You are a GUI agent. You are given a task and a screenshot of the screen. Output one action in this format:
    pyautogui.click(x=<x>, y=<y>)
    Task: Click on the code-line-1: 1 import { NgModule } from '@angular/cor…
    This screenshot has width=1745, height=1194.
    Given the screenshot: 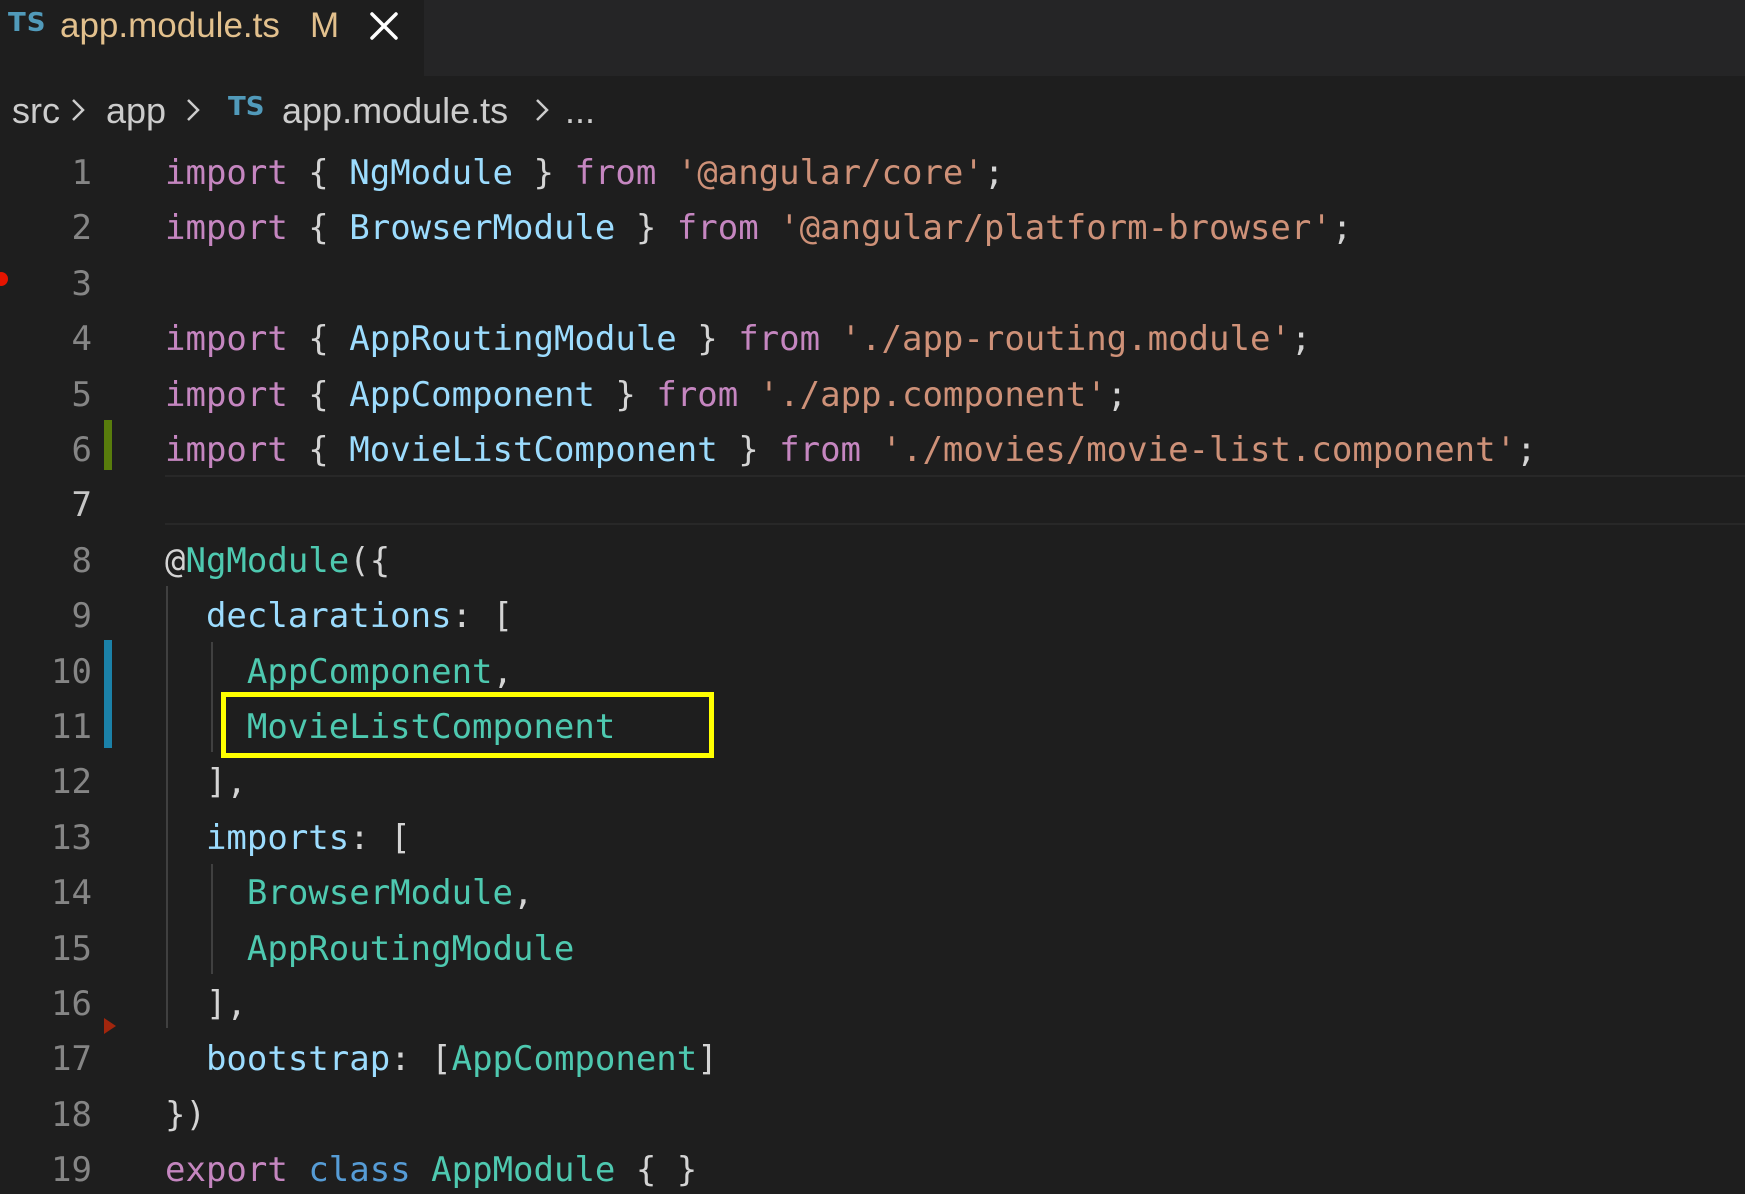 What is the action you would take?
    pyautogui.click(x=872, y=173)
    